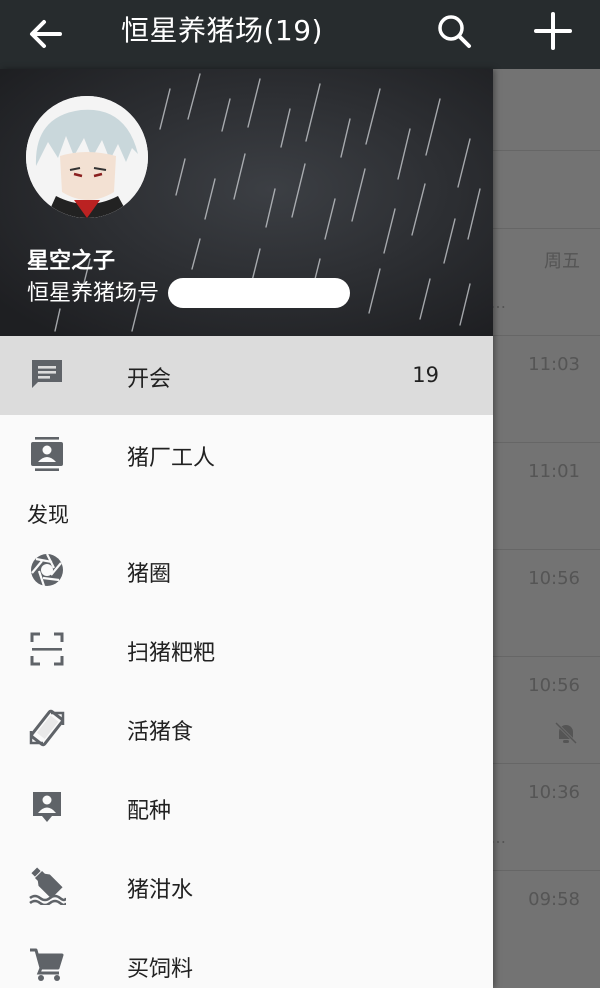 This screenshot has width=600, height=988. Describe the element at coordinates (246, 454) in the screenshot. I see `menu-item-contacts: 猪厂工人` at that location.